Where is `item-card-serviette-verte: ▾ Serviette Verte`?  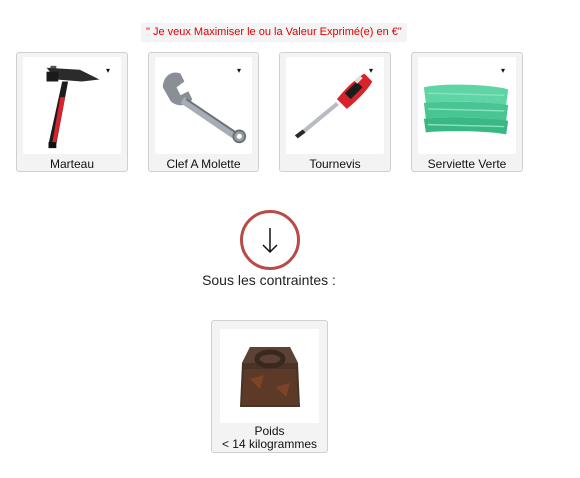
item-card-serviette-verte: ▾ Serviette Verte is located at coordinates (467, 112).